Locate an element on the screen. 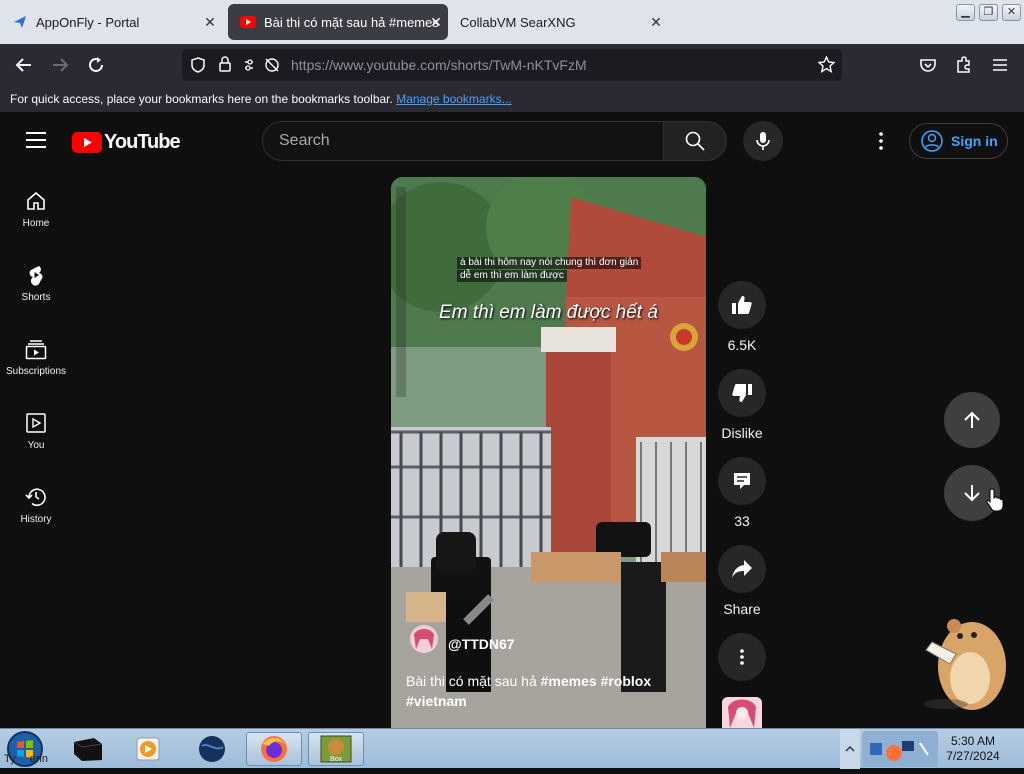 The width and height of the screenshot is (1024, 774). tray-icons is located at coordinates (900, 749).